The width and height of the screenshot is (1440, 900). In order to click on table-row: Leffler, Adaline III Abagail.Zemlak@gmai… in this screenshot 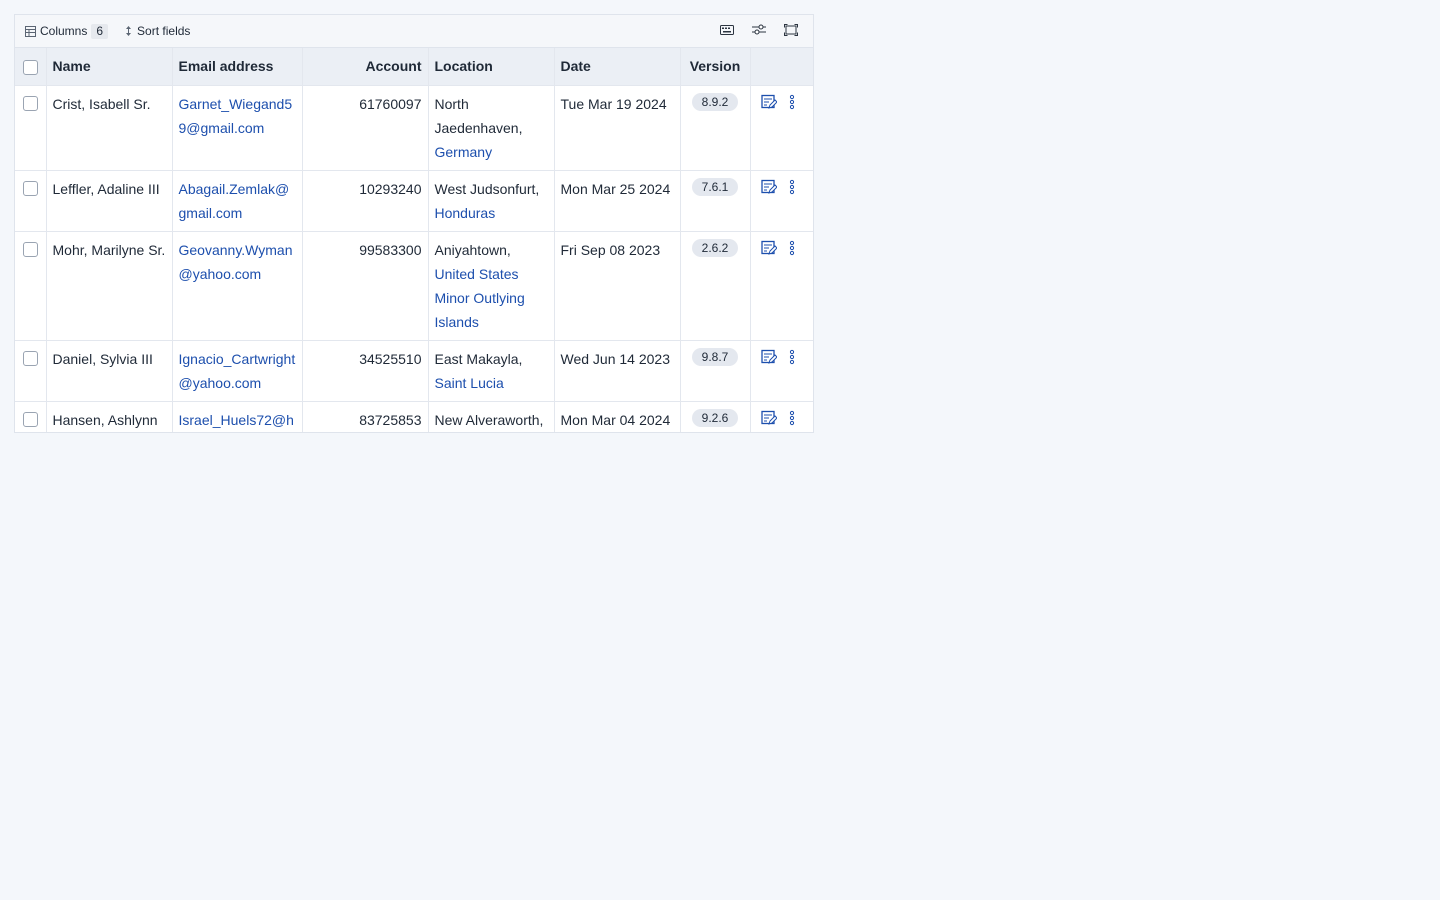, I will do `click(414, 201)`.